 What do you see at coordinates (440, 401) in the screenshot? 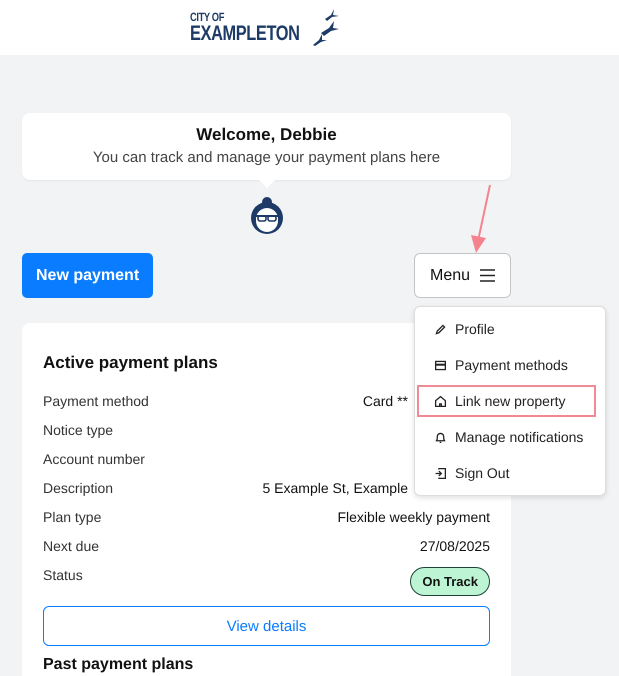
I see `home-icon` at bounding box center [440, 401].